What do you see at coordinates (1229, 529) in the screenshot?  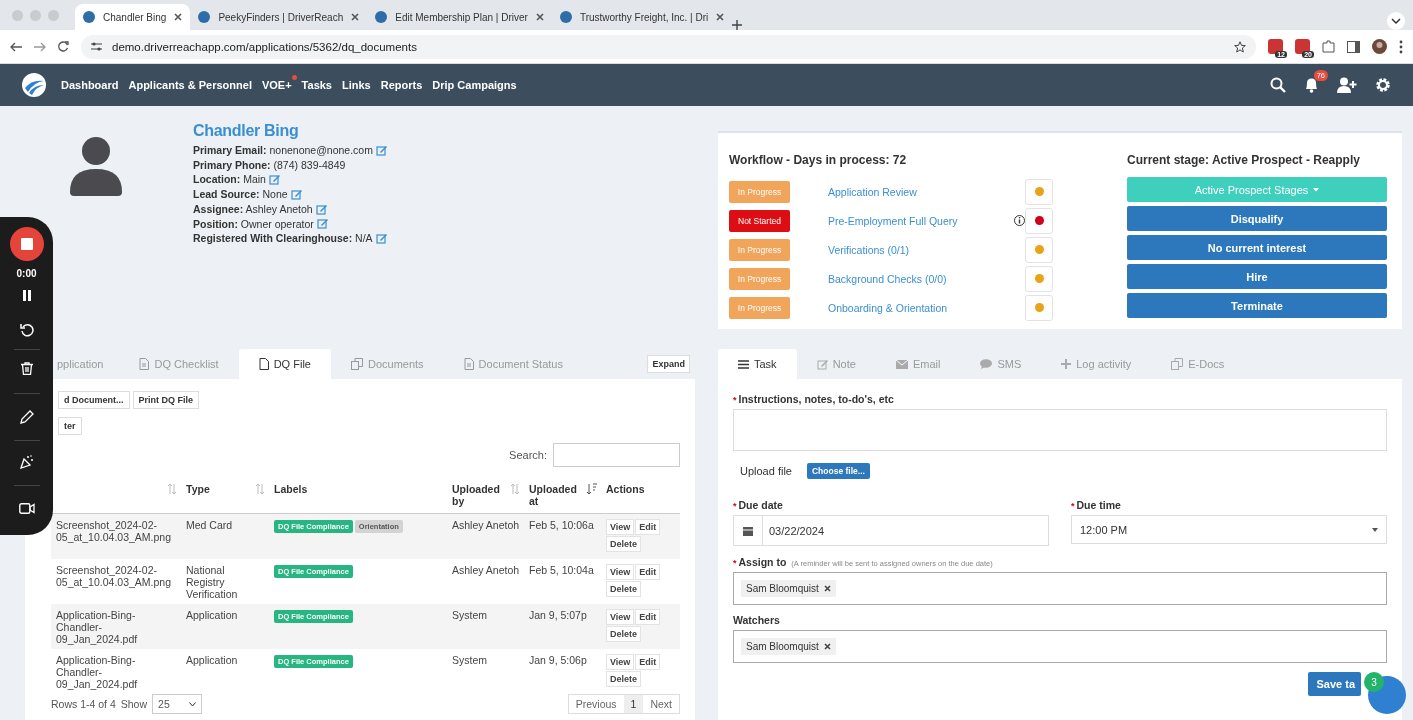 I see `due-time-select: 12:00 PM` at bounding box center [1229, 529].